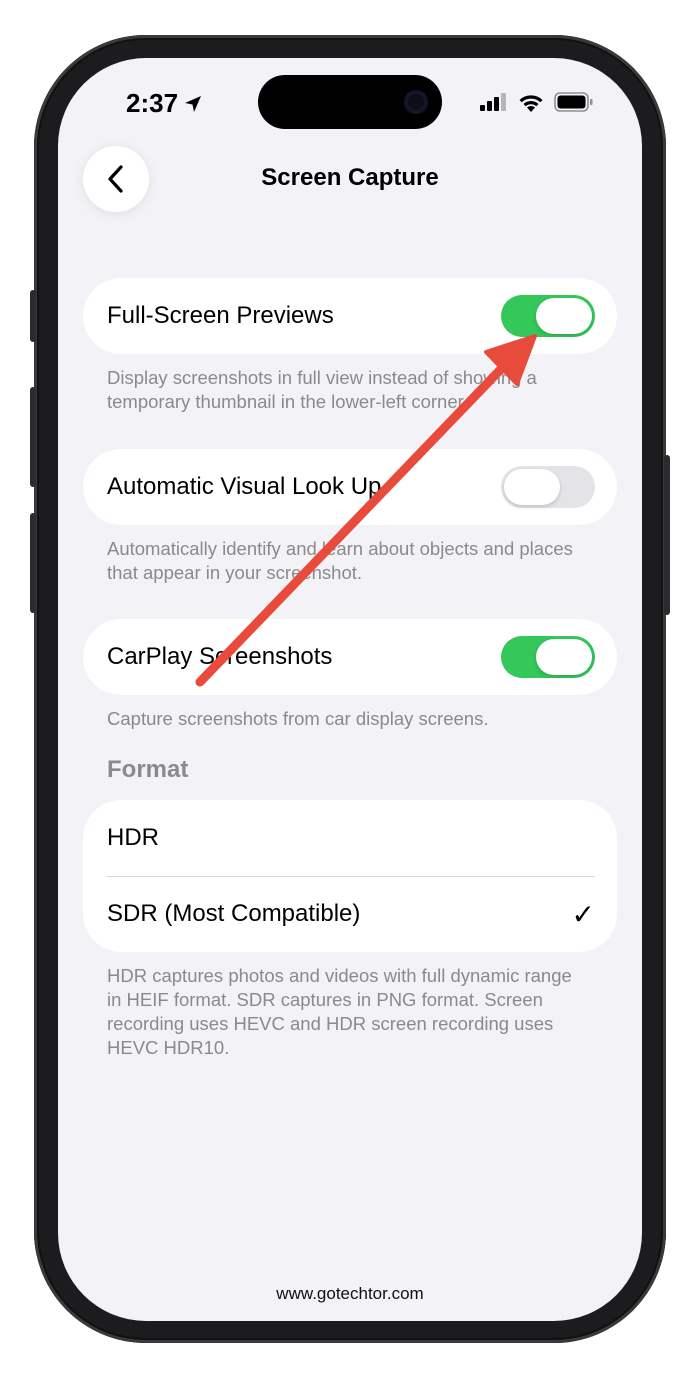 This screenshot has width=700, height=1379. What do you see at coordinates (531, 103) in the screenshot?
I see `wifi-icon` at bounding box center [531, 103].